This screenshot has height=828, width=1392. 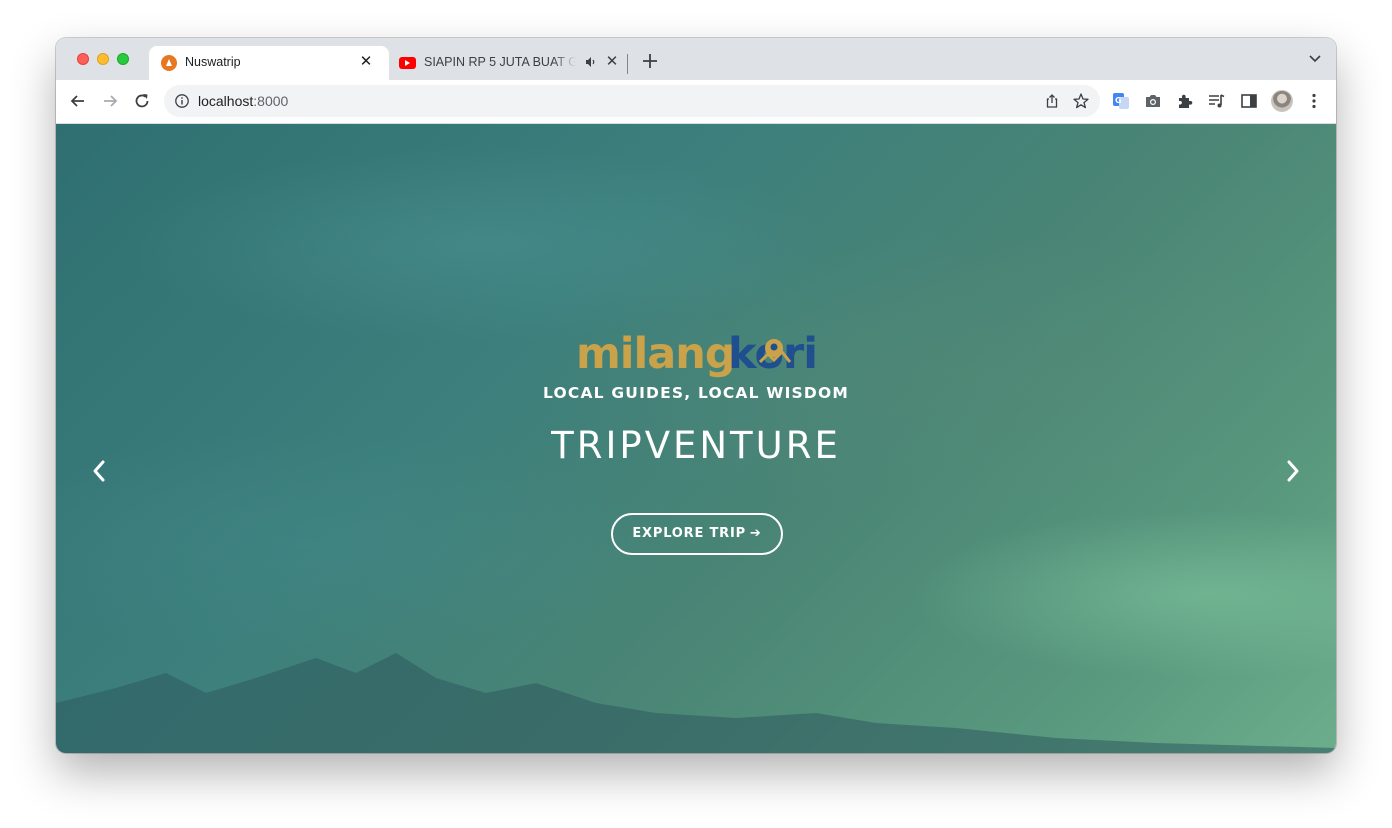 I want to click on toolbar: localhost:8000 G, so click(x=696, y=102).